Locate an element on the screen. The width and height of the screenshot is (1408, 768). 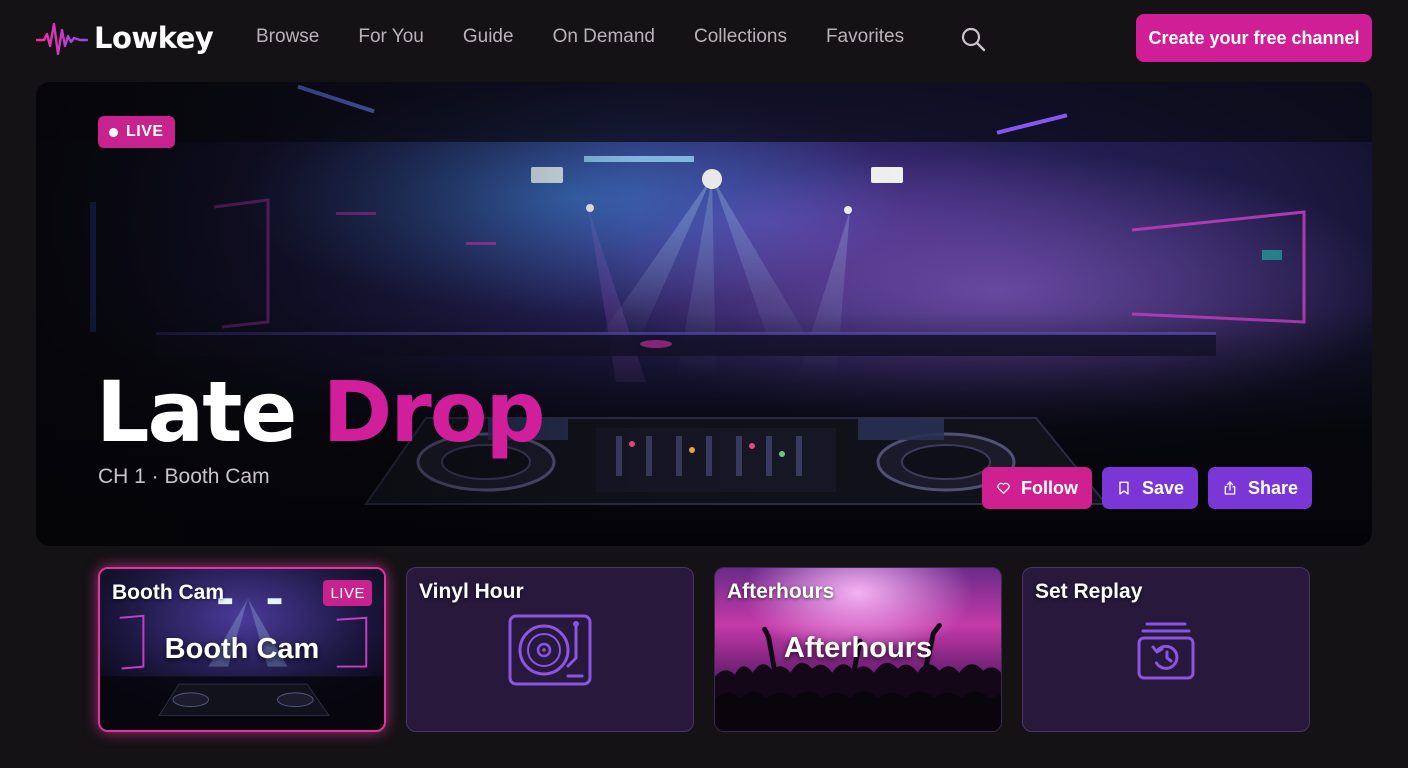
card-title: Afterhours is located at coordinates (781, 591).